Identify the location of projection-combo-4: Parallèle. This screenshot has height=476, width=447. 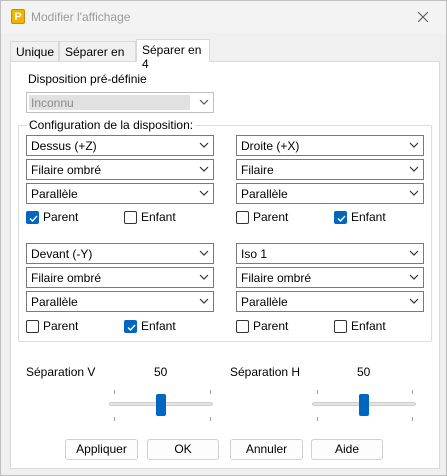
(330, 301).